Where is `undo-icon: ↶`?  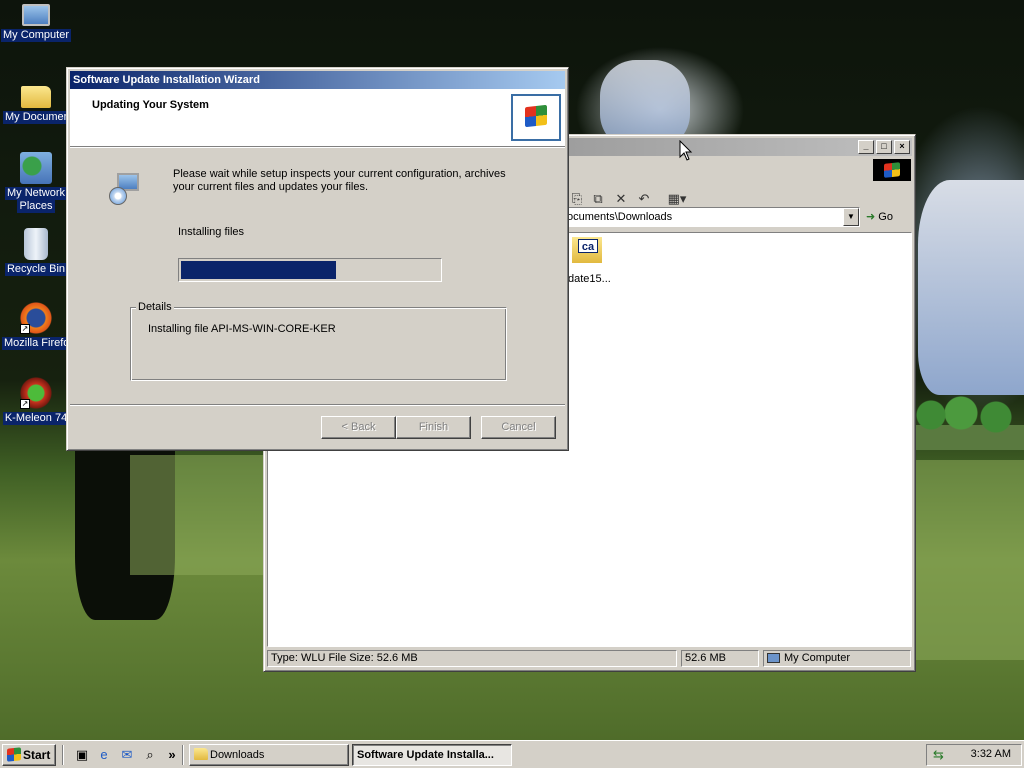 undo-icon: ↶ is located at coordinates (644, 199).